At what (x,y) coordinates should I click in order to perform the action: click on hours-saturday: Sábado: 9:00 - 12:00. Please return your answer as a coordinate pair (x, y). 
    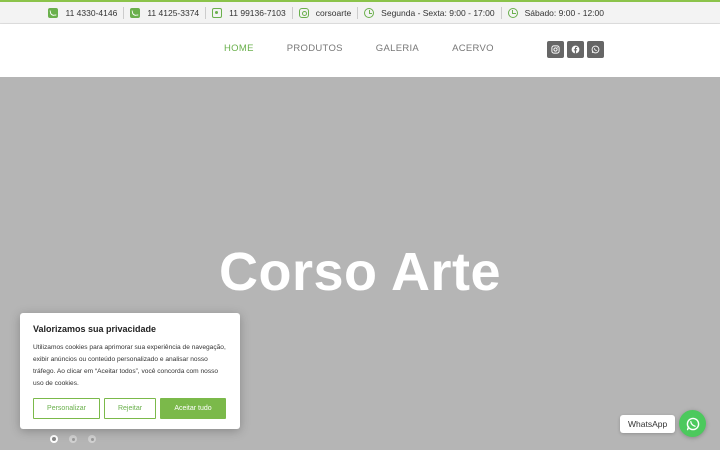
    Looking at the image, I should click on (556, 12).